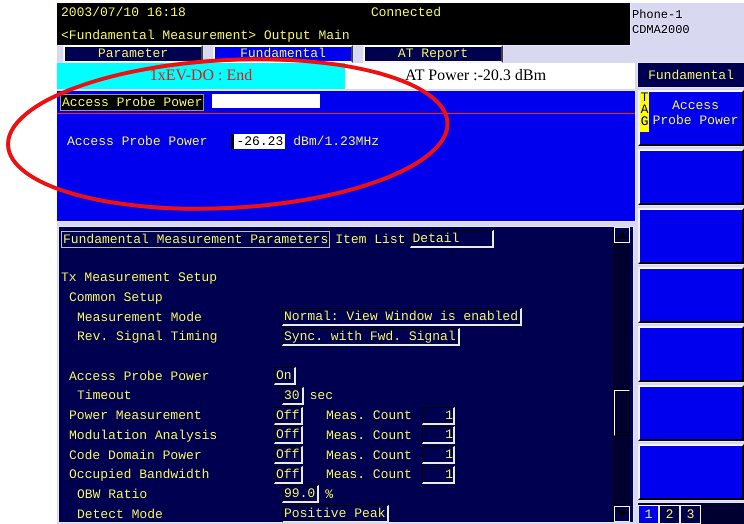 This screenshot has height=524, width=744. I want to click on parameter-label: Detect Mode, so click(120, 514).